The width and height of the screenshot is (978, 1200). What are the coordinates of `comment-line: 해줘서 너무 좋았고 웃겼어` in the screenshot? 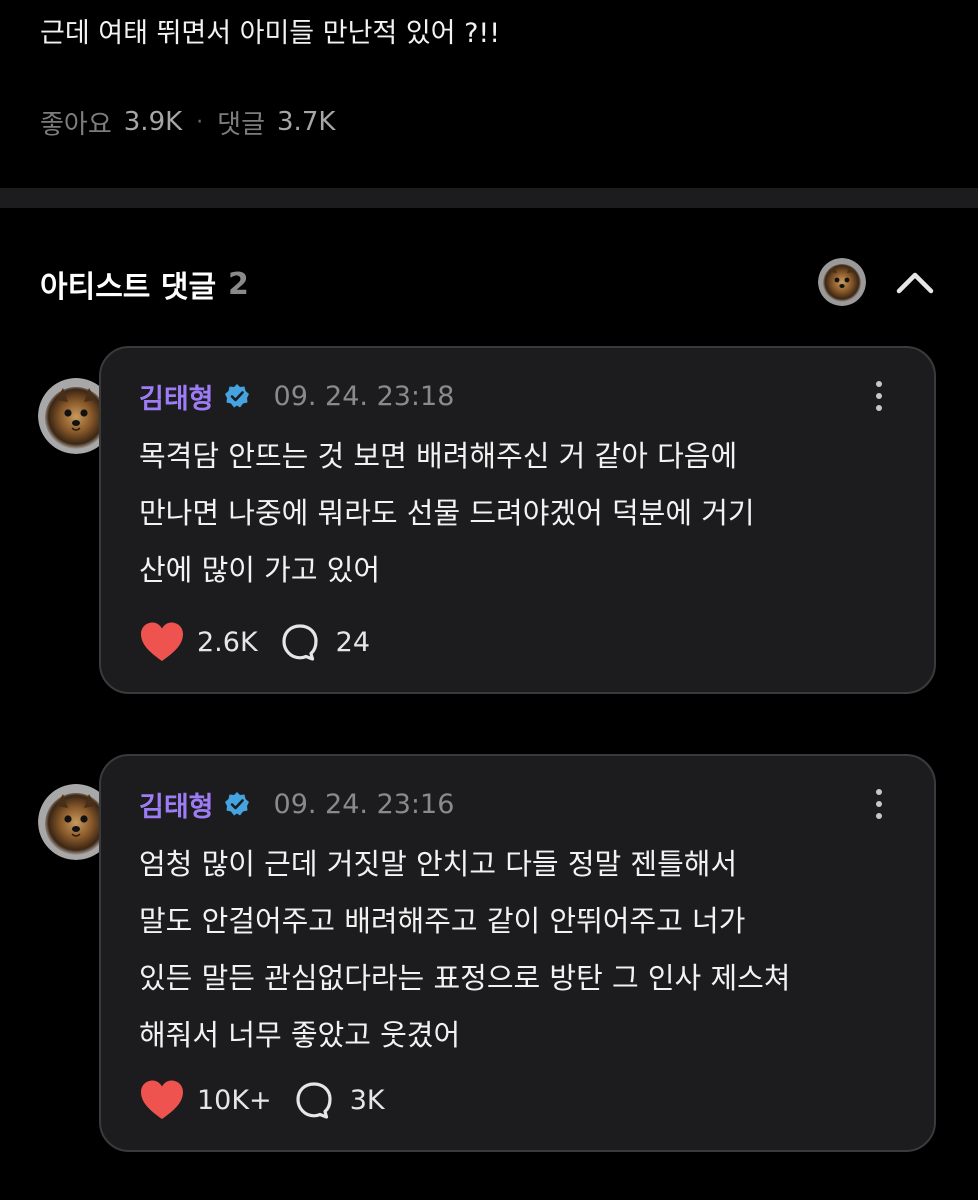 It's located at (300, 1035).